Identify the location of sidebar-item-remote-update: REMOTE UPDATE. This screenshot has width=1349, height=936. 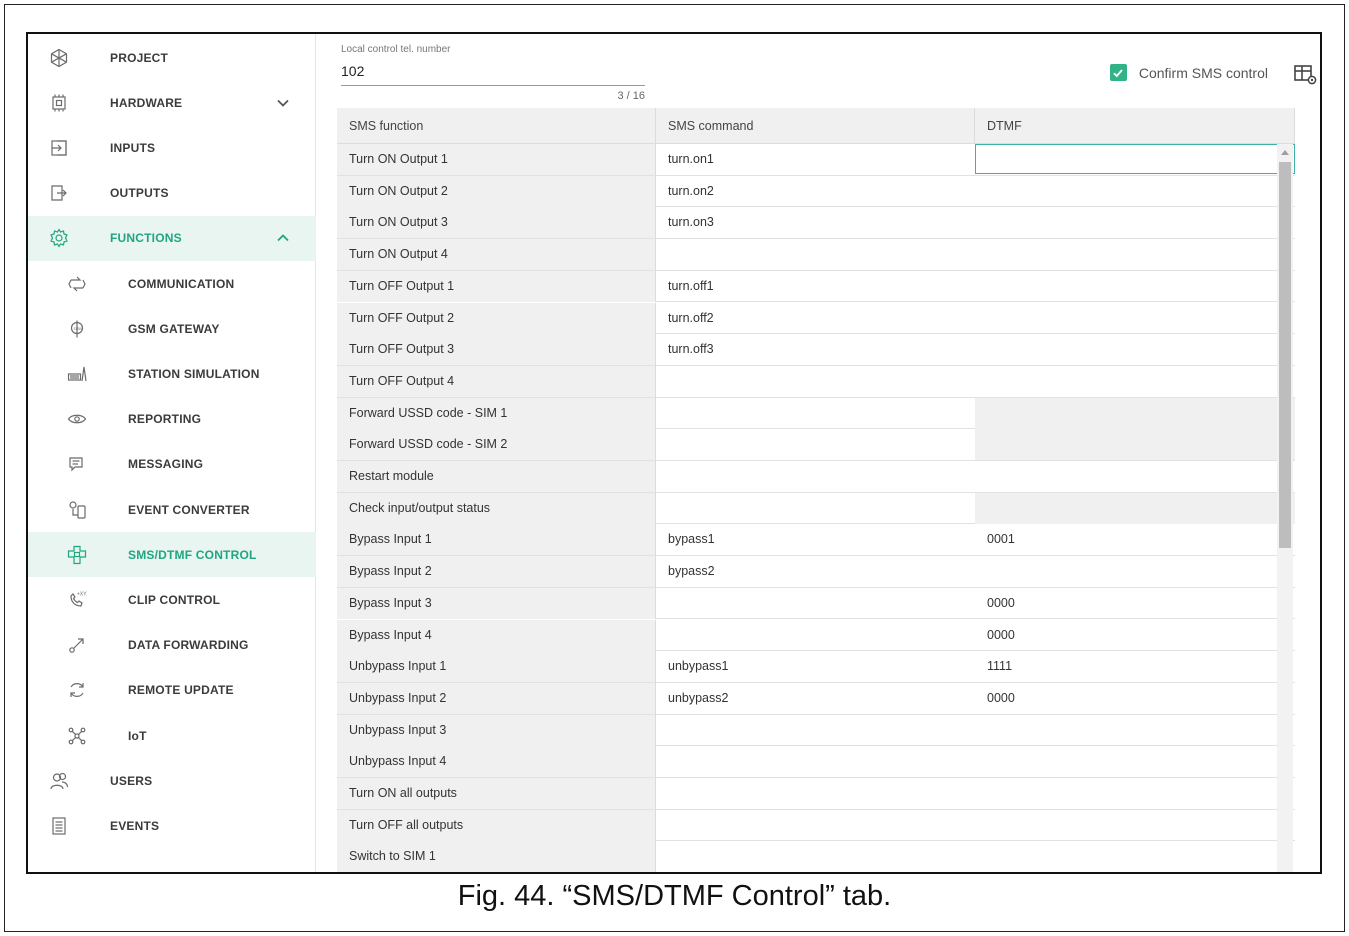
(172, 690).